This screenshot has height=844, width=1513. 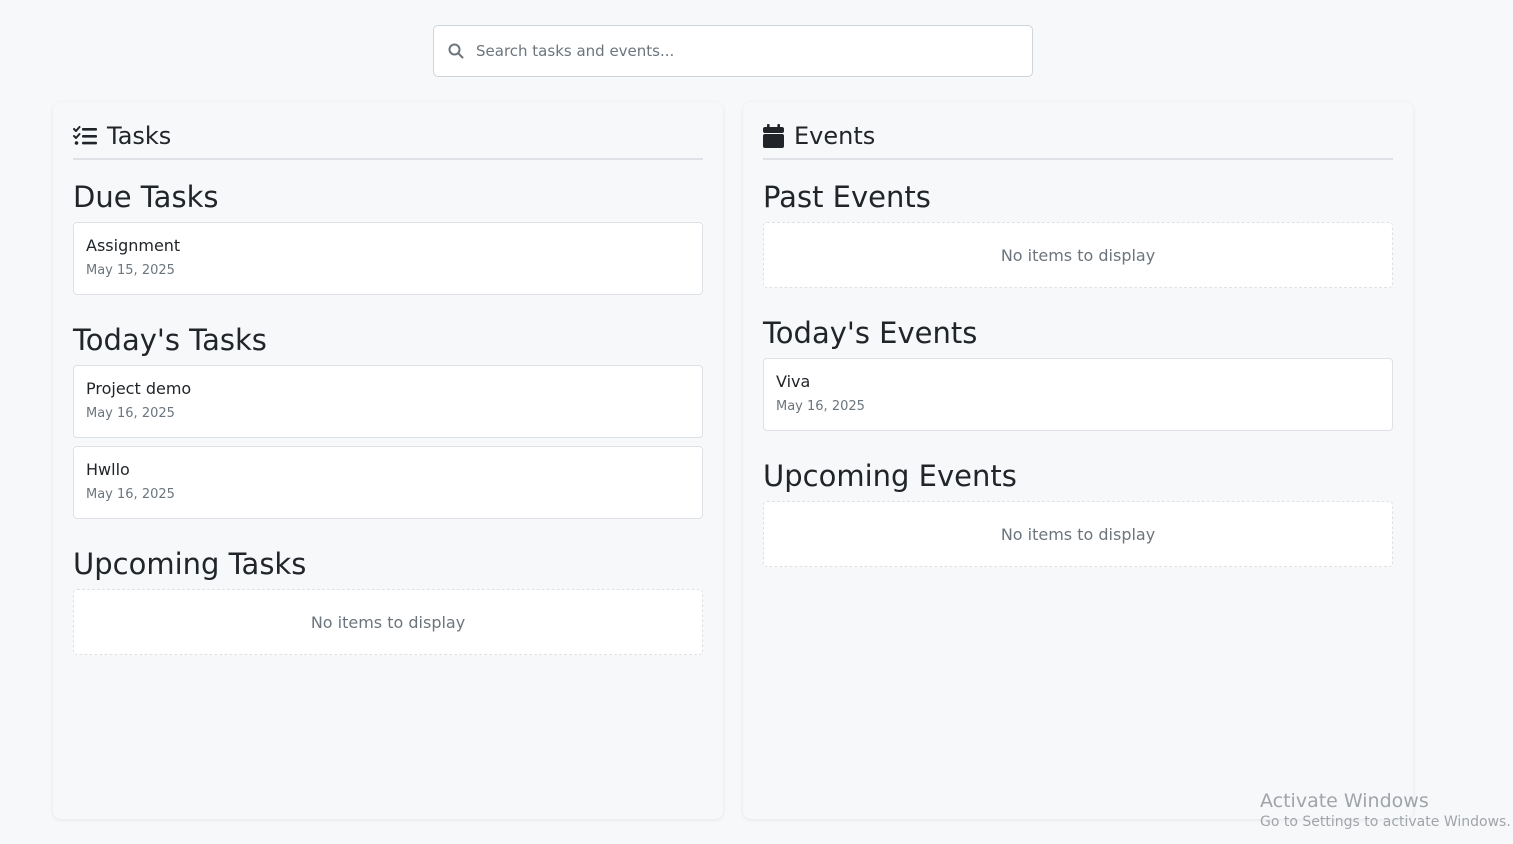 What do you see at coordinates (130, 270) in the screenshot?
I see `task-date: May 15, 2025` at bounding box center [130, 270].